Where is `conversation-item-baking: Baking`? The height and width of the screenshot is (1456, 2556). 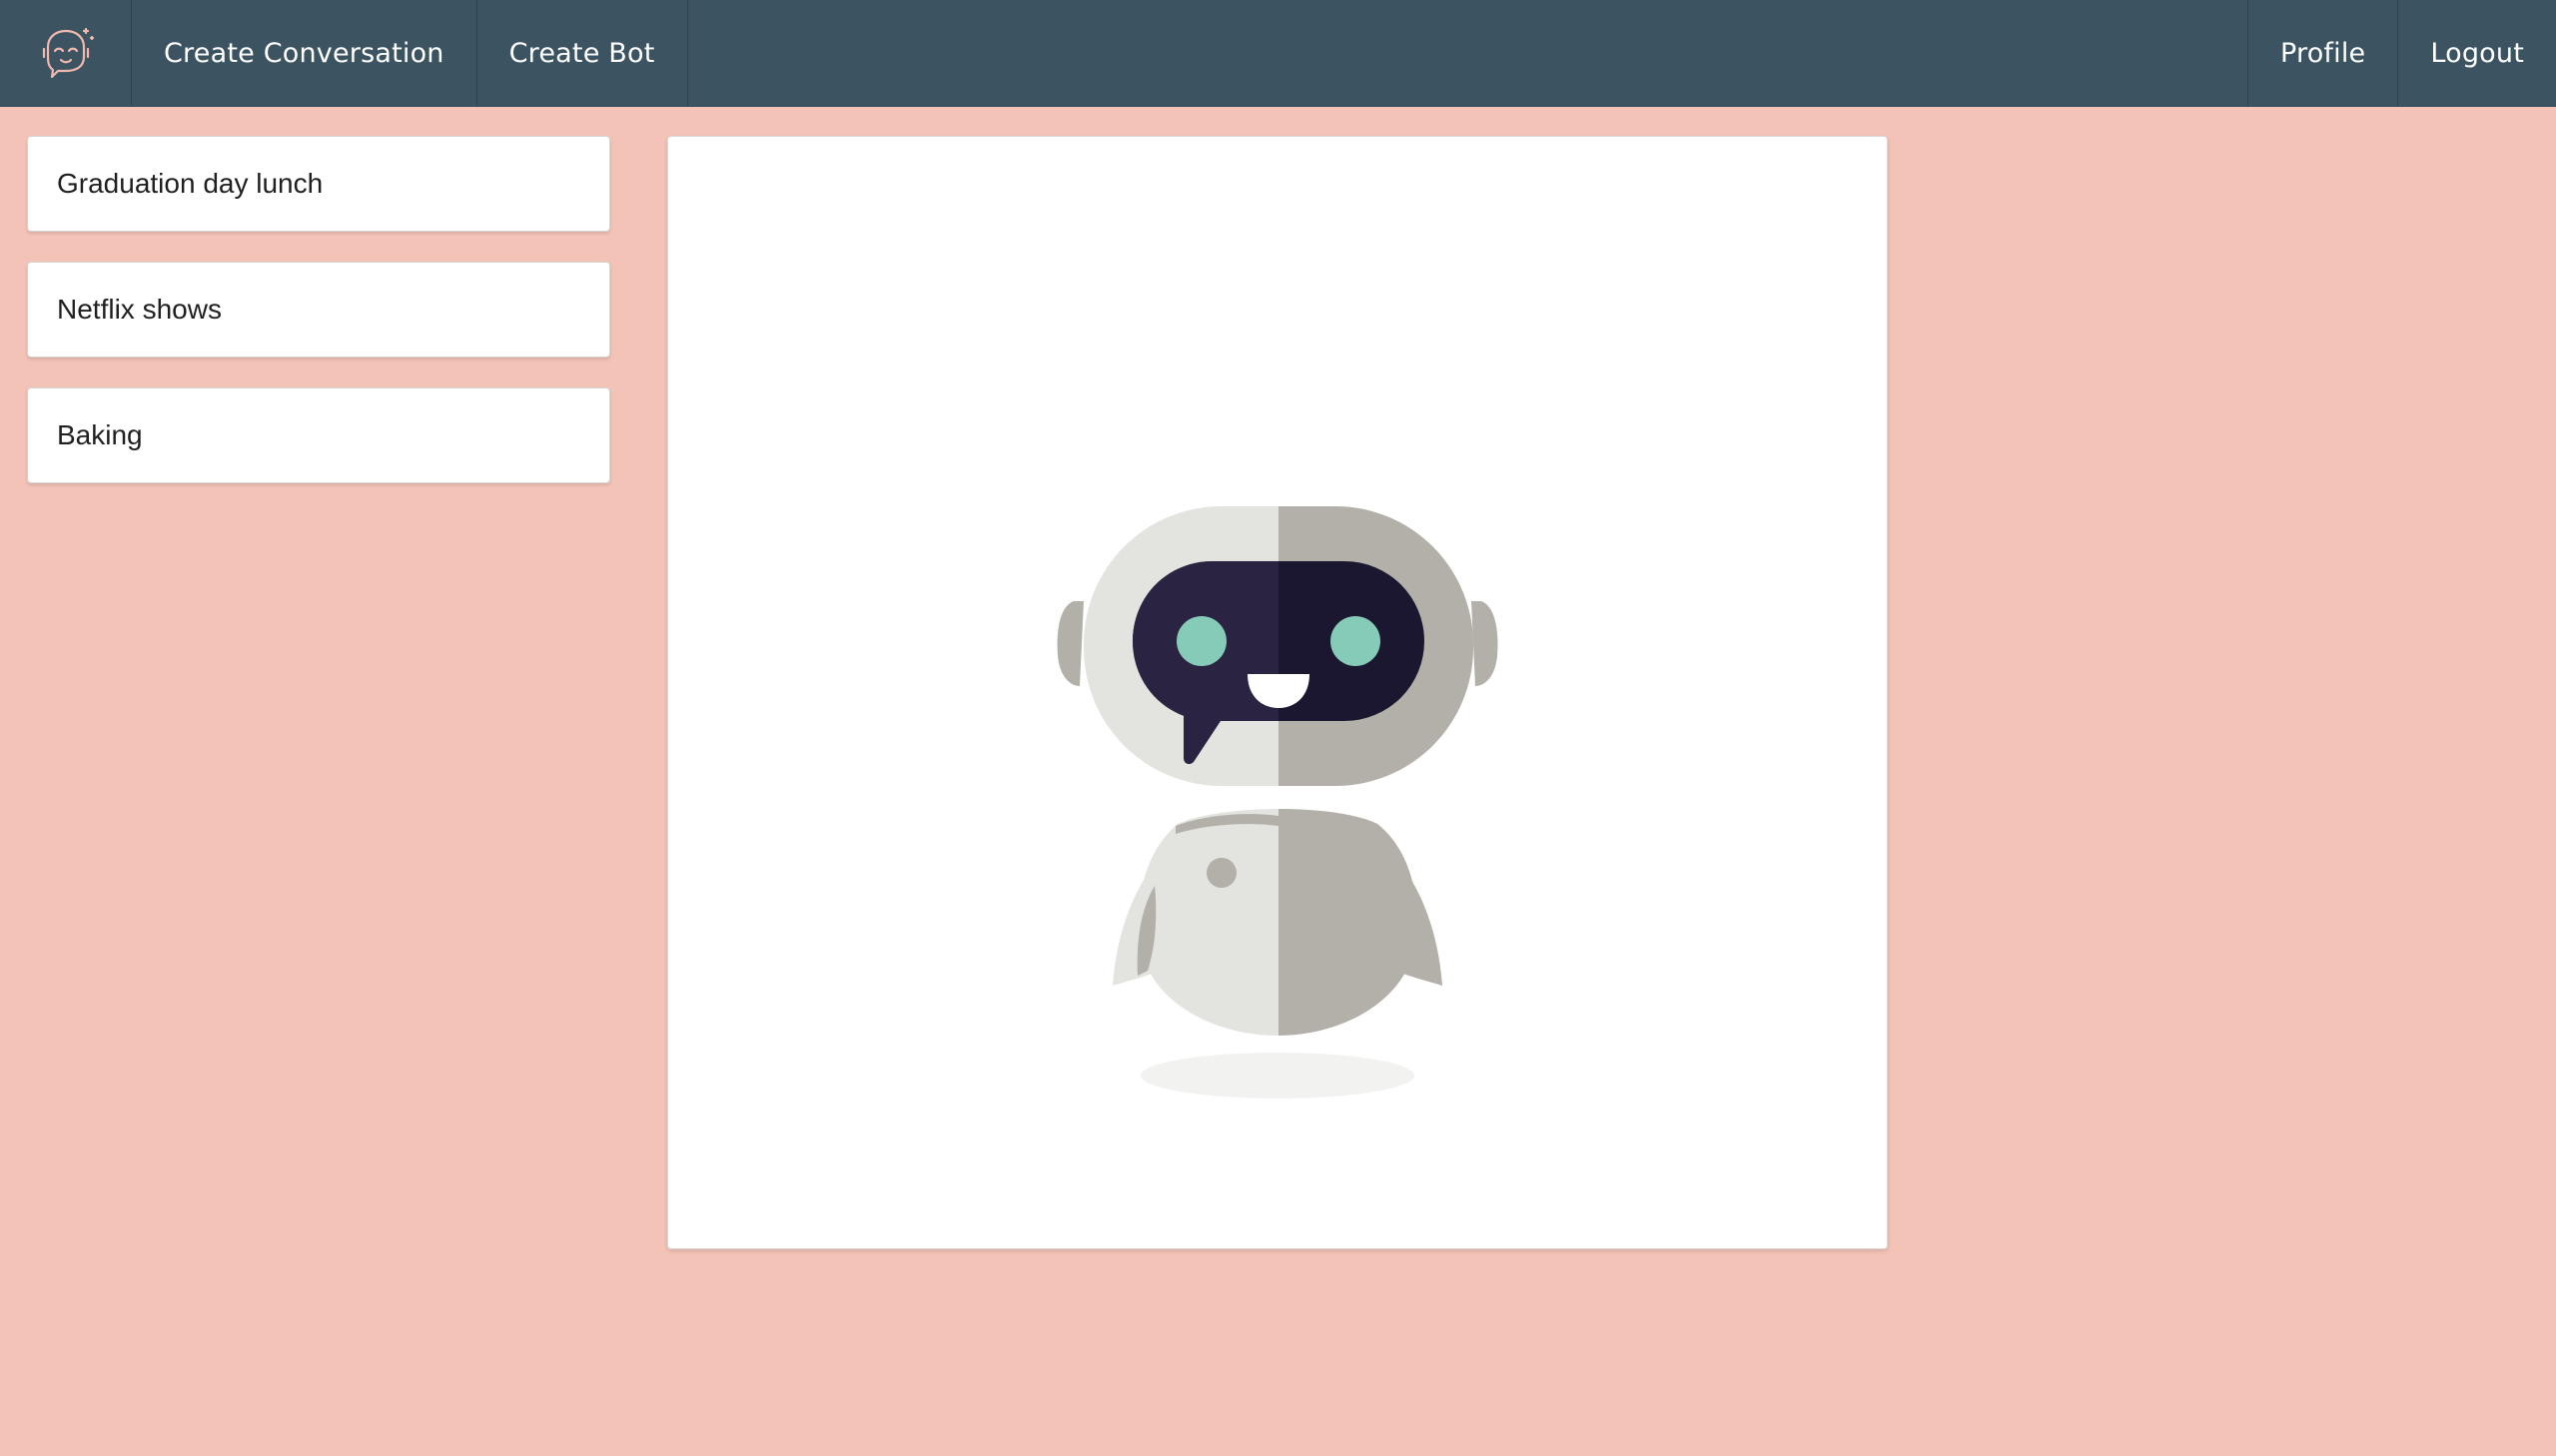 conversation-item-baking: Baking is located at coordinates (318, 435).